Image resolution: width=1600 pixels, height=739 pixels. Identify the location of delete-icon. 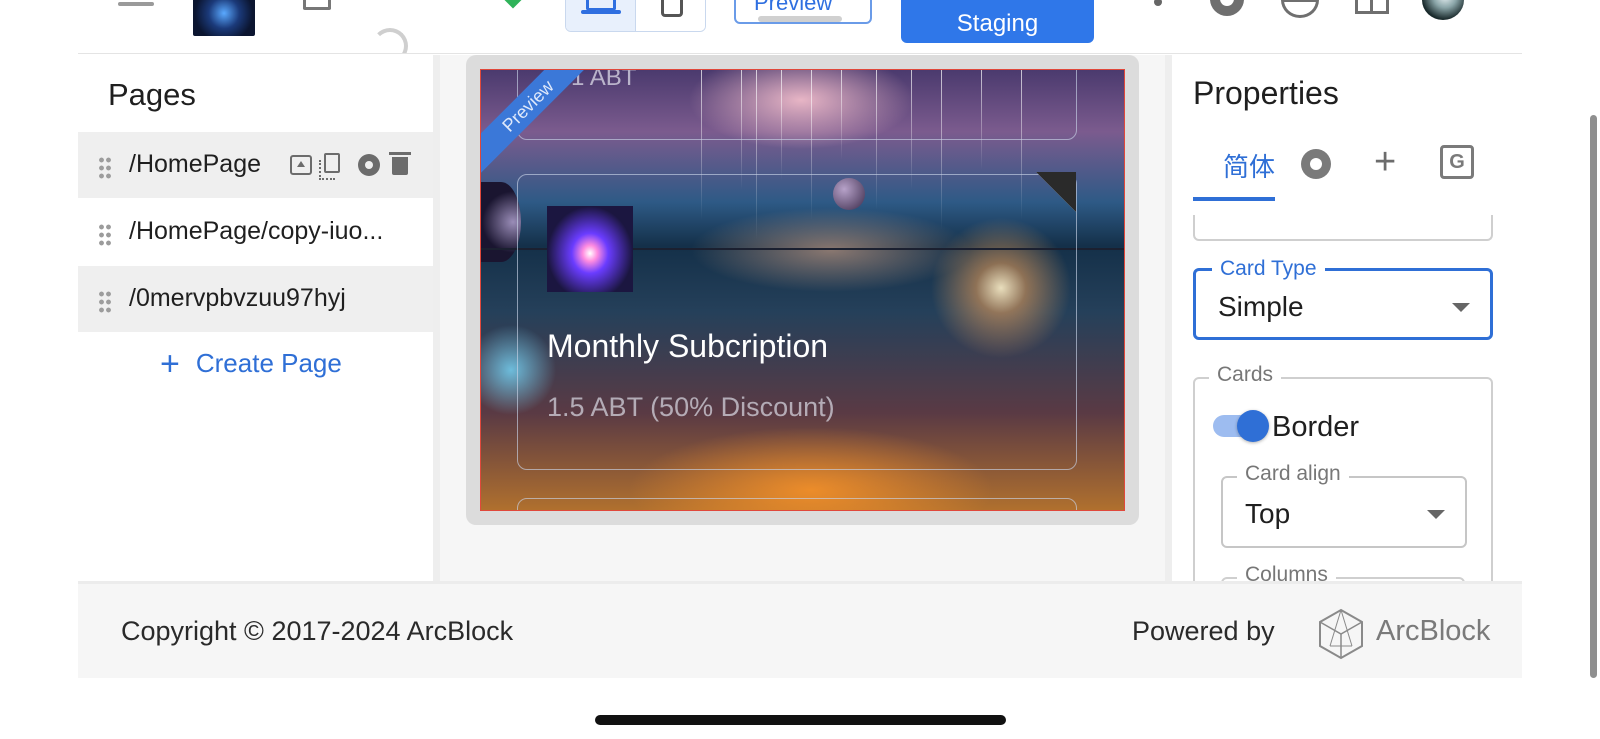
(400, 163).